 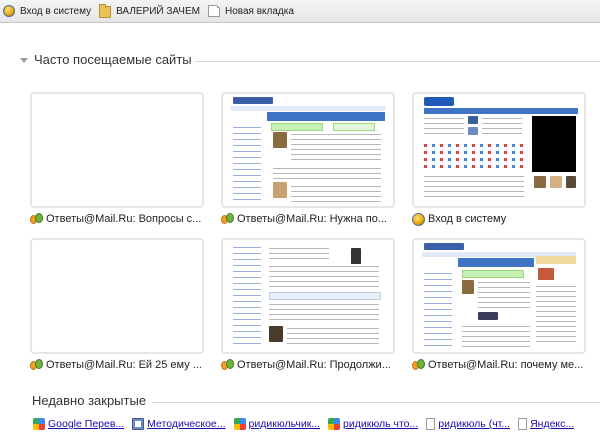 What do you see at coordinates (56, 11) in the screenshot?
I see `bookmark-label: Вход в систему` at bounding box center [56, 11].